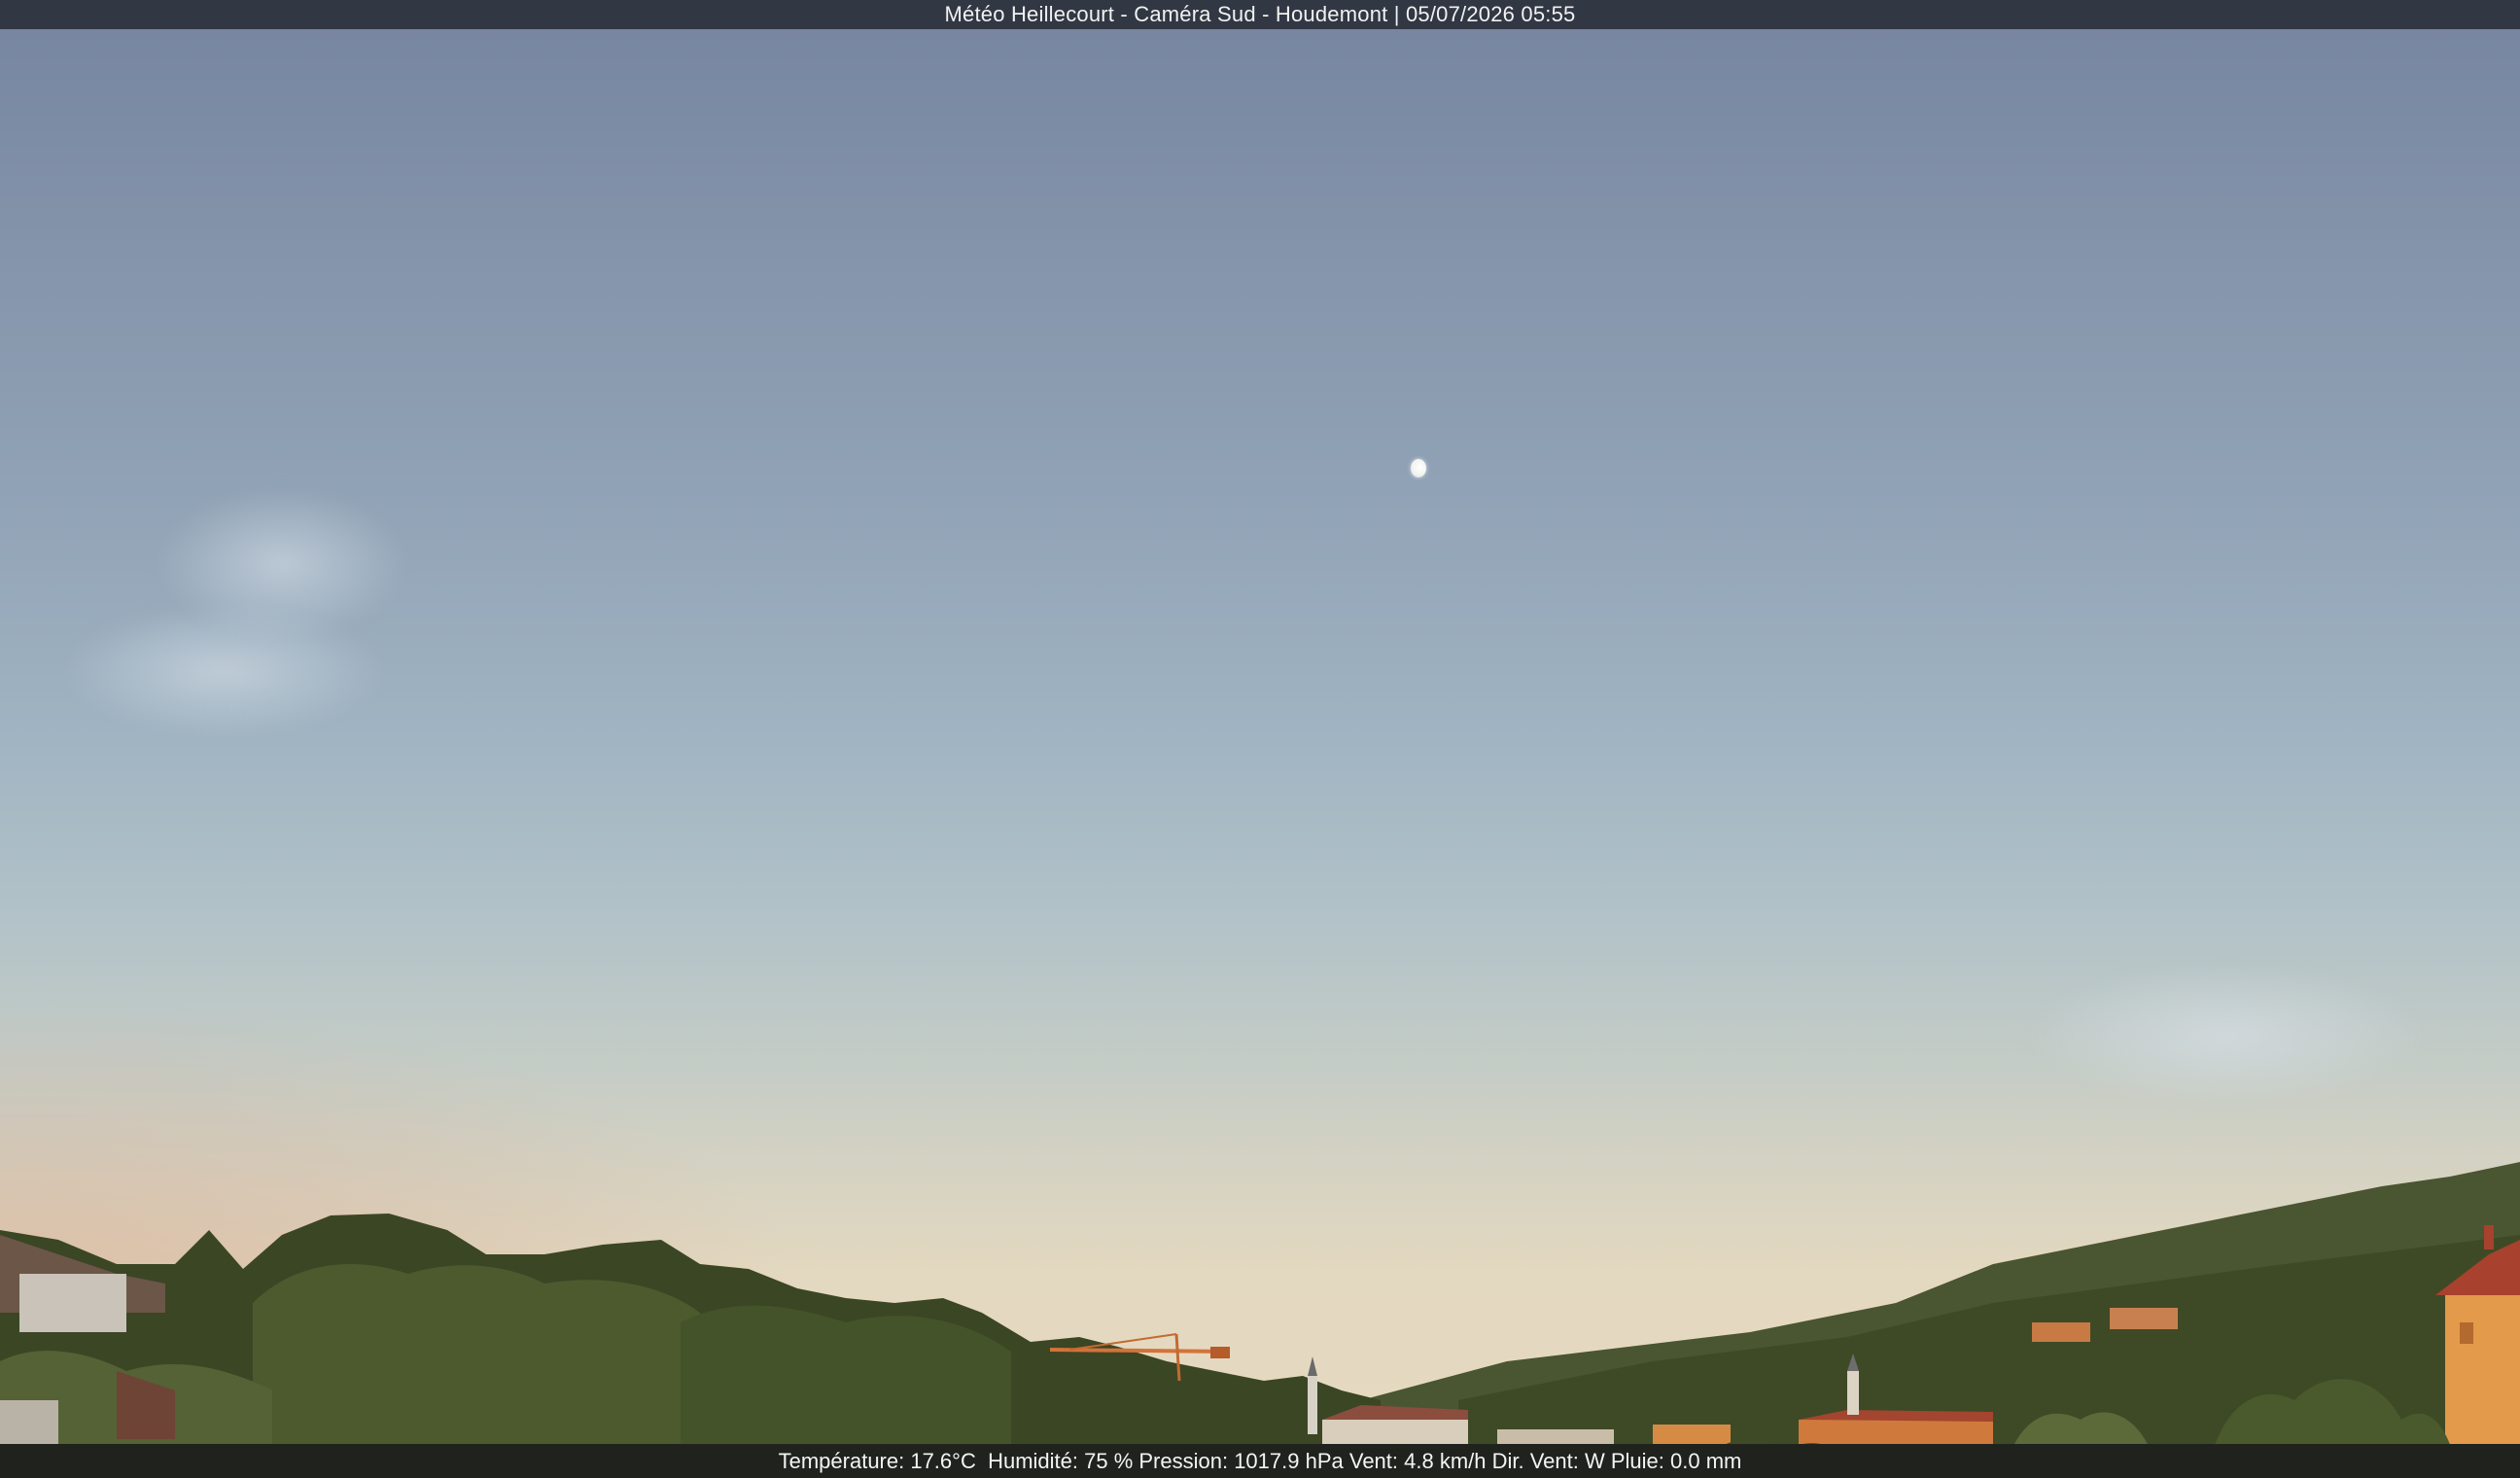  I want to click on rain-reading: Pluie: 0.0 mm, so click(1676, 1460).